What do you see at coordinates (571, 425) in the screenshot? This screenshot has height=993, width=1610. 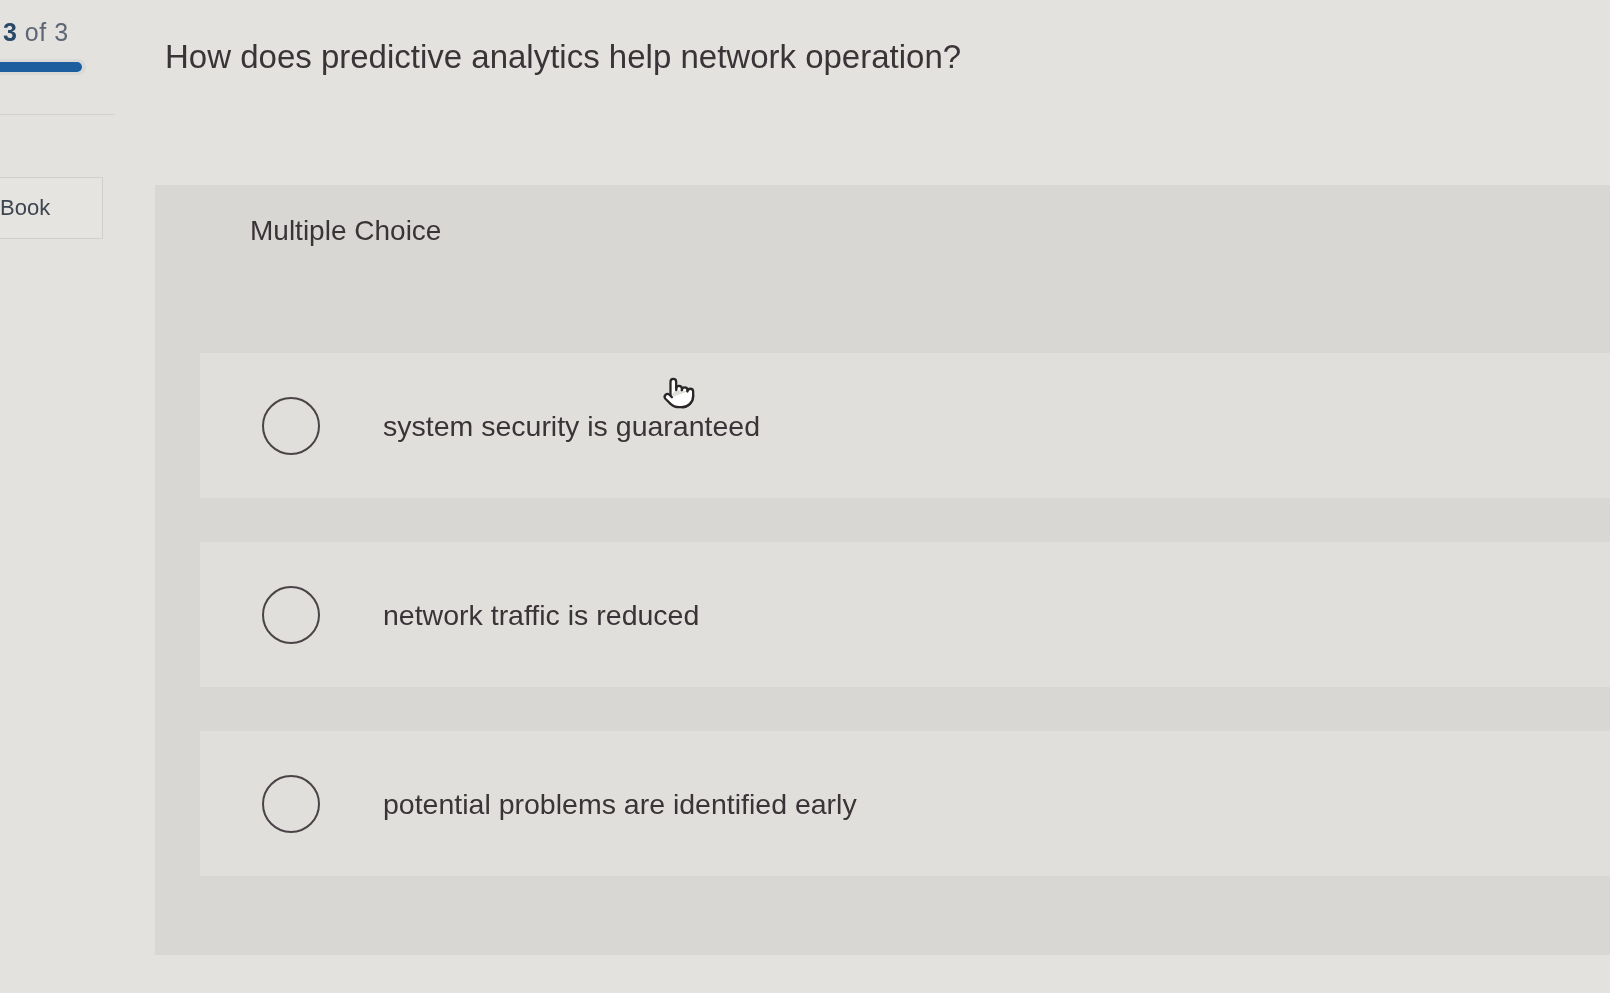 I see `answer-option-text: system security is guaranteed` at bounding box center [571, 425].